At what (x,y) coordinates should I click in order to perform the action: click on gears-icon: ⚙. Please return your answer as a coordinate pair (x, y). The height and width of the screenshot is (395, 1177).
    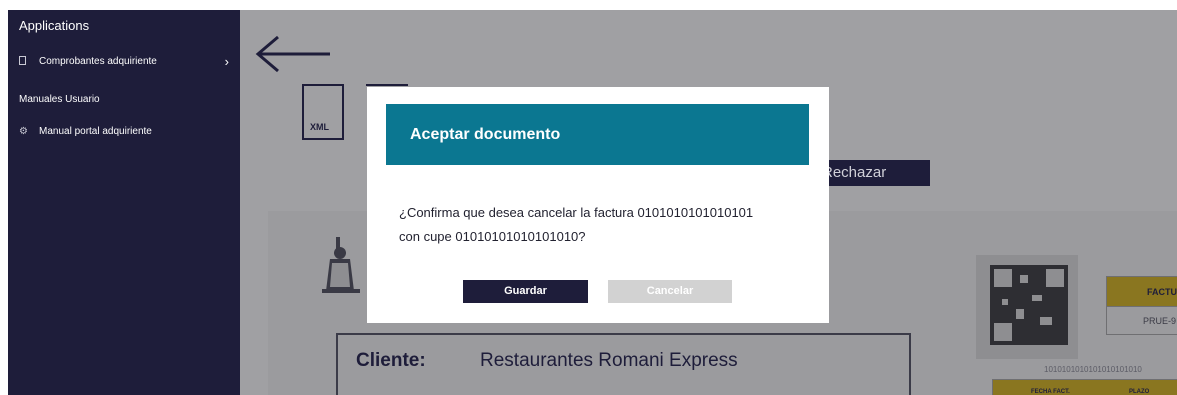
    Looking at the image, I should click on (23, 131).